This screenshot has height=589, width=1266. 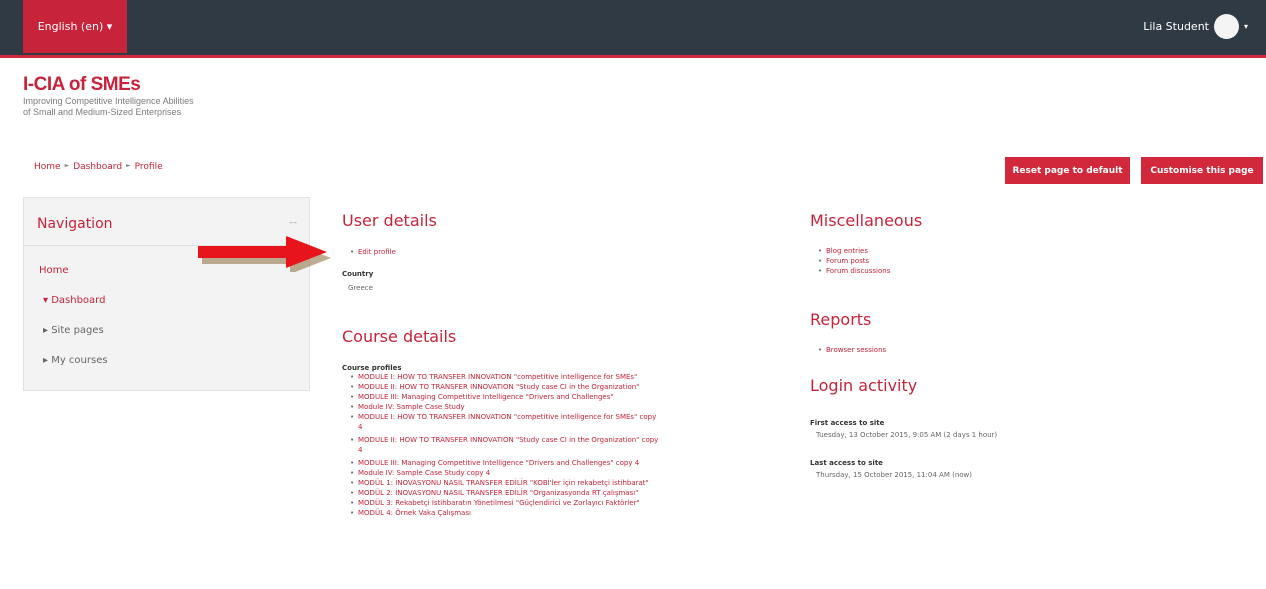 I want to click on nav-item-dashboard: ▾ Dashboard, so click(x=73, y=311).